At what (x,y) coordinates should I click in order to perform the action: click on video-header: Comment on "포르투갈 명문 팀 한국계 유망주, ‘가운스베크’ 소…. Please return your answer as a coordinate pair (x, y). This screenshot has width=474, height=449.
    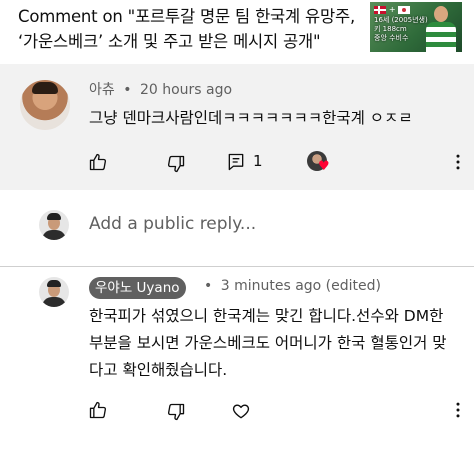
    Looking at the image, I should click on (237, 32).